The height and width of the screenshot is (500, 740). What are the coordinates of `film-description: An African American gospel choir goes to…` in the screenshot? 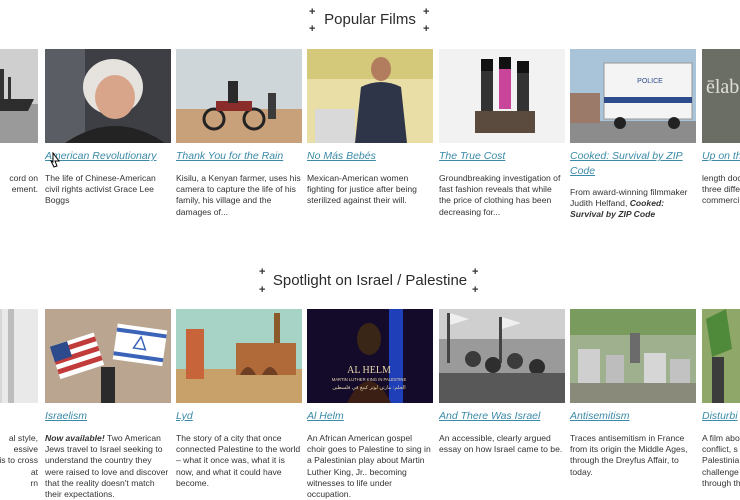 It's located at (369, 466).